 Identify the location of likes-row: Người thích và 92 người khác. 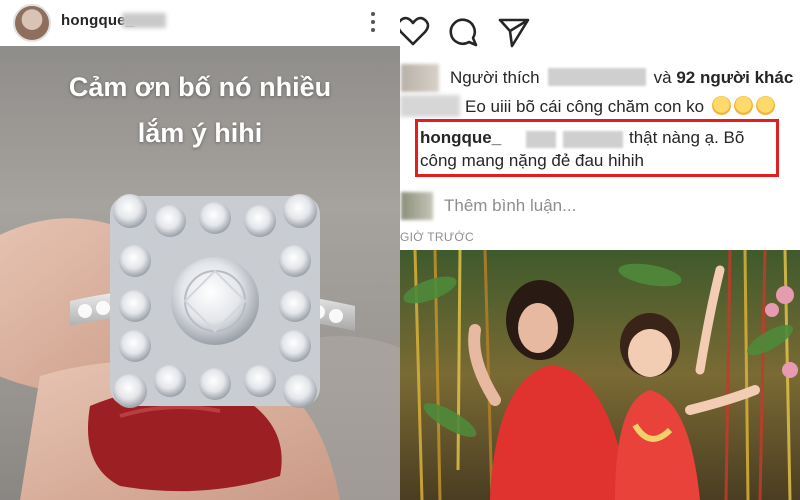
(600, 77).